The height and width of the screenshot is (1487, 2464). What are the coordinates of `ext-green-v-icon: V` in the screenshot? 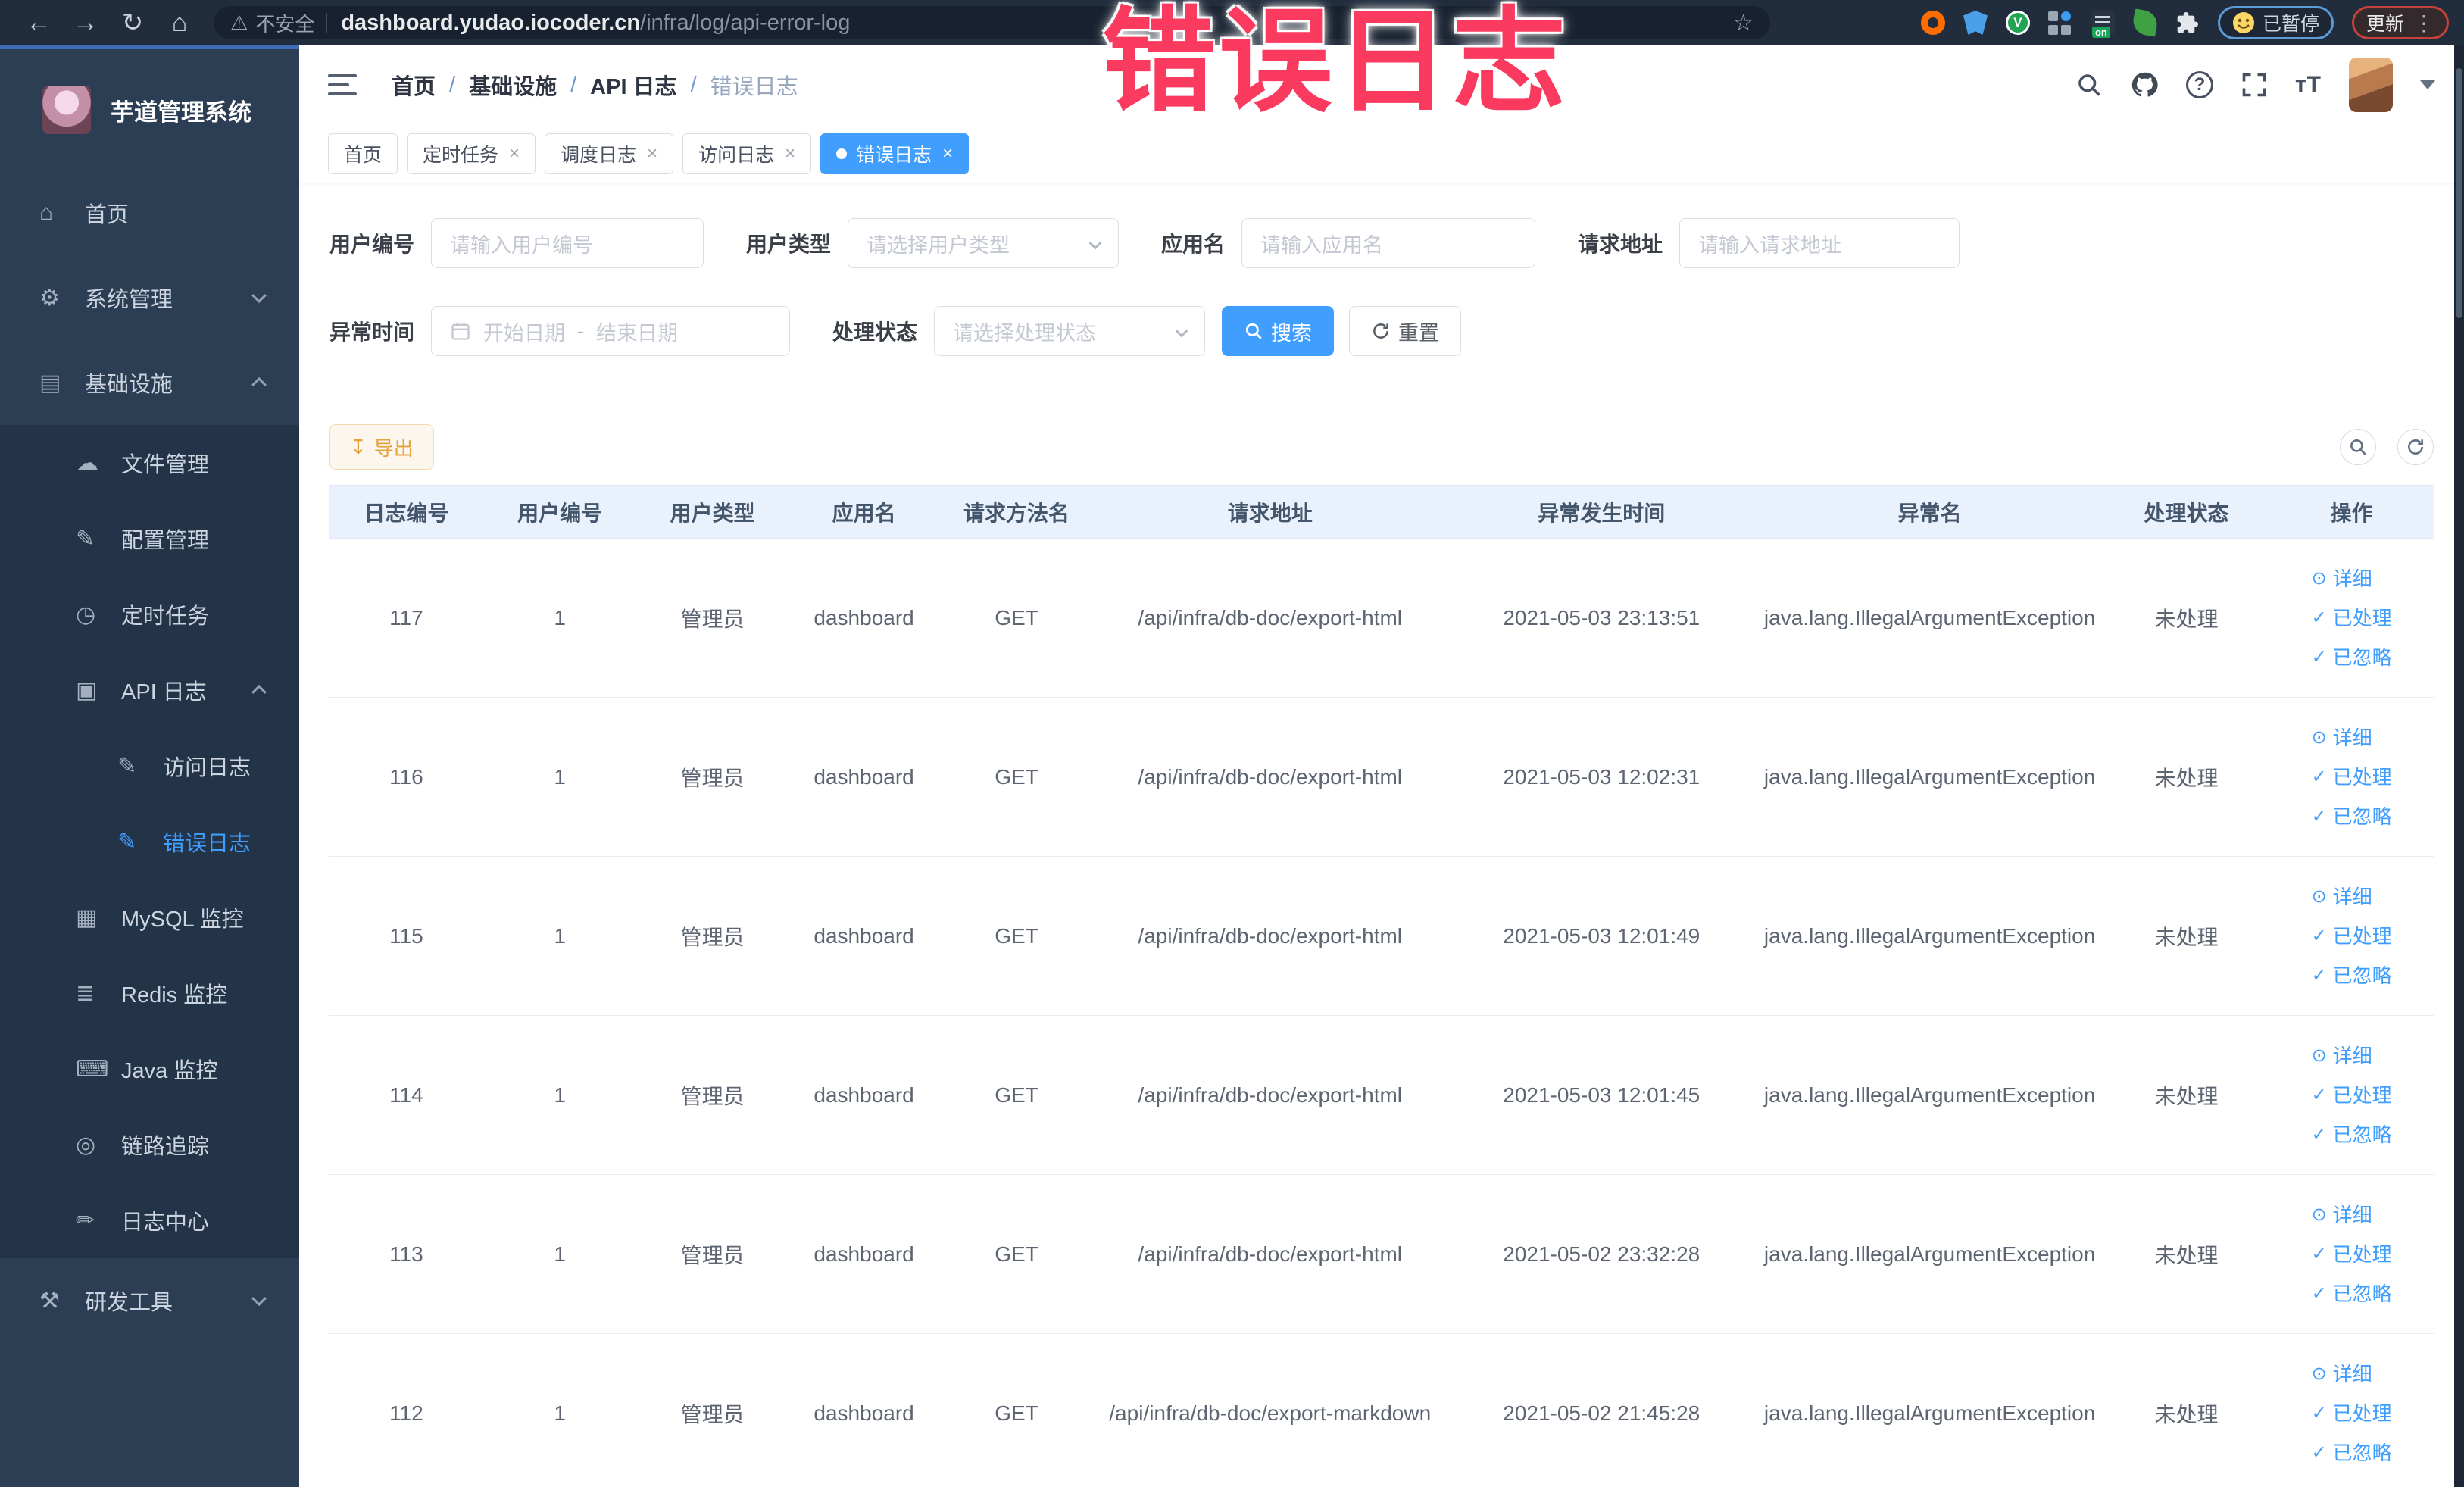 It's located at (2017, 23).